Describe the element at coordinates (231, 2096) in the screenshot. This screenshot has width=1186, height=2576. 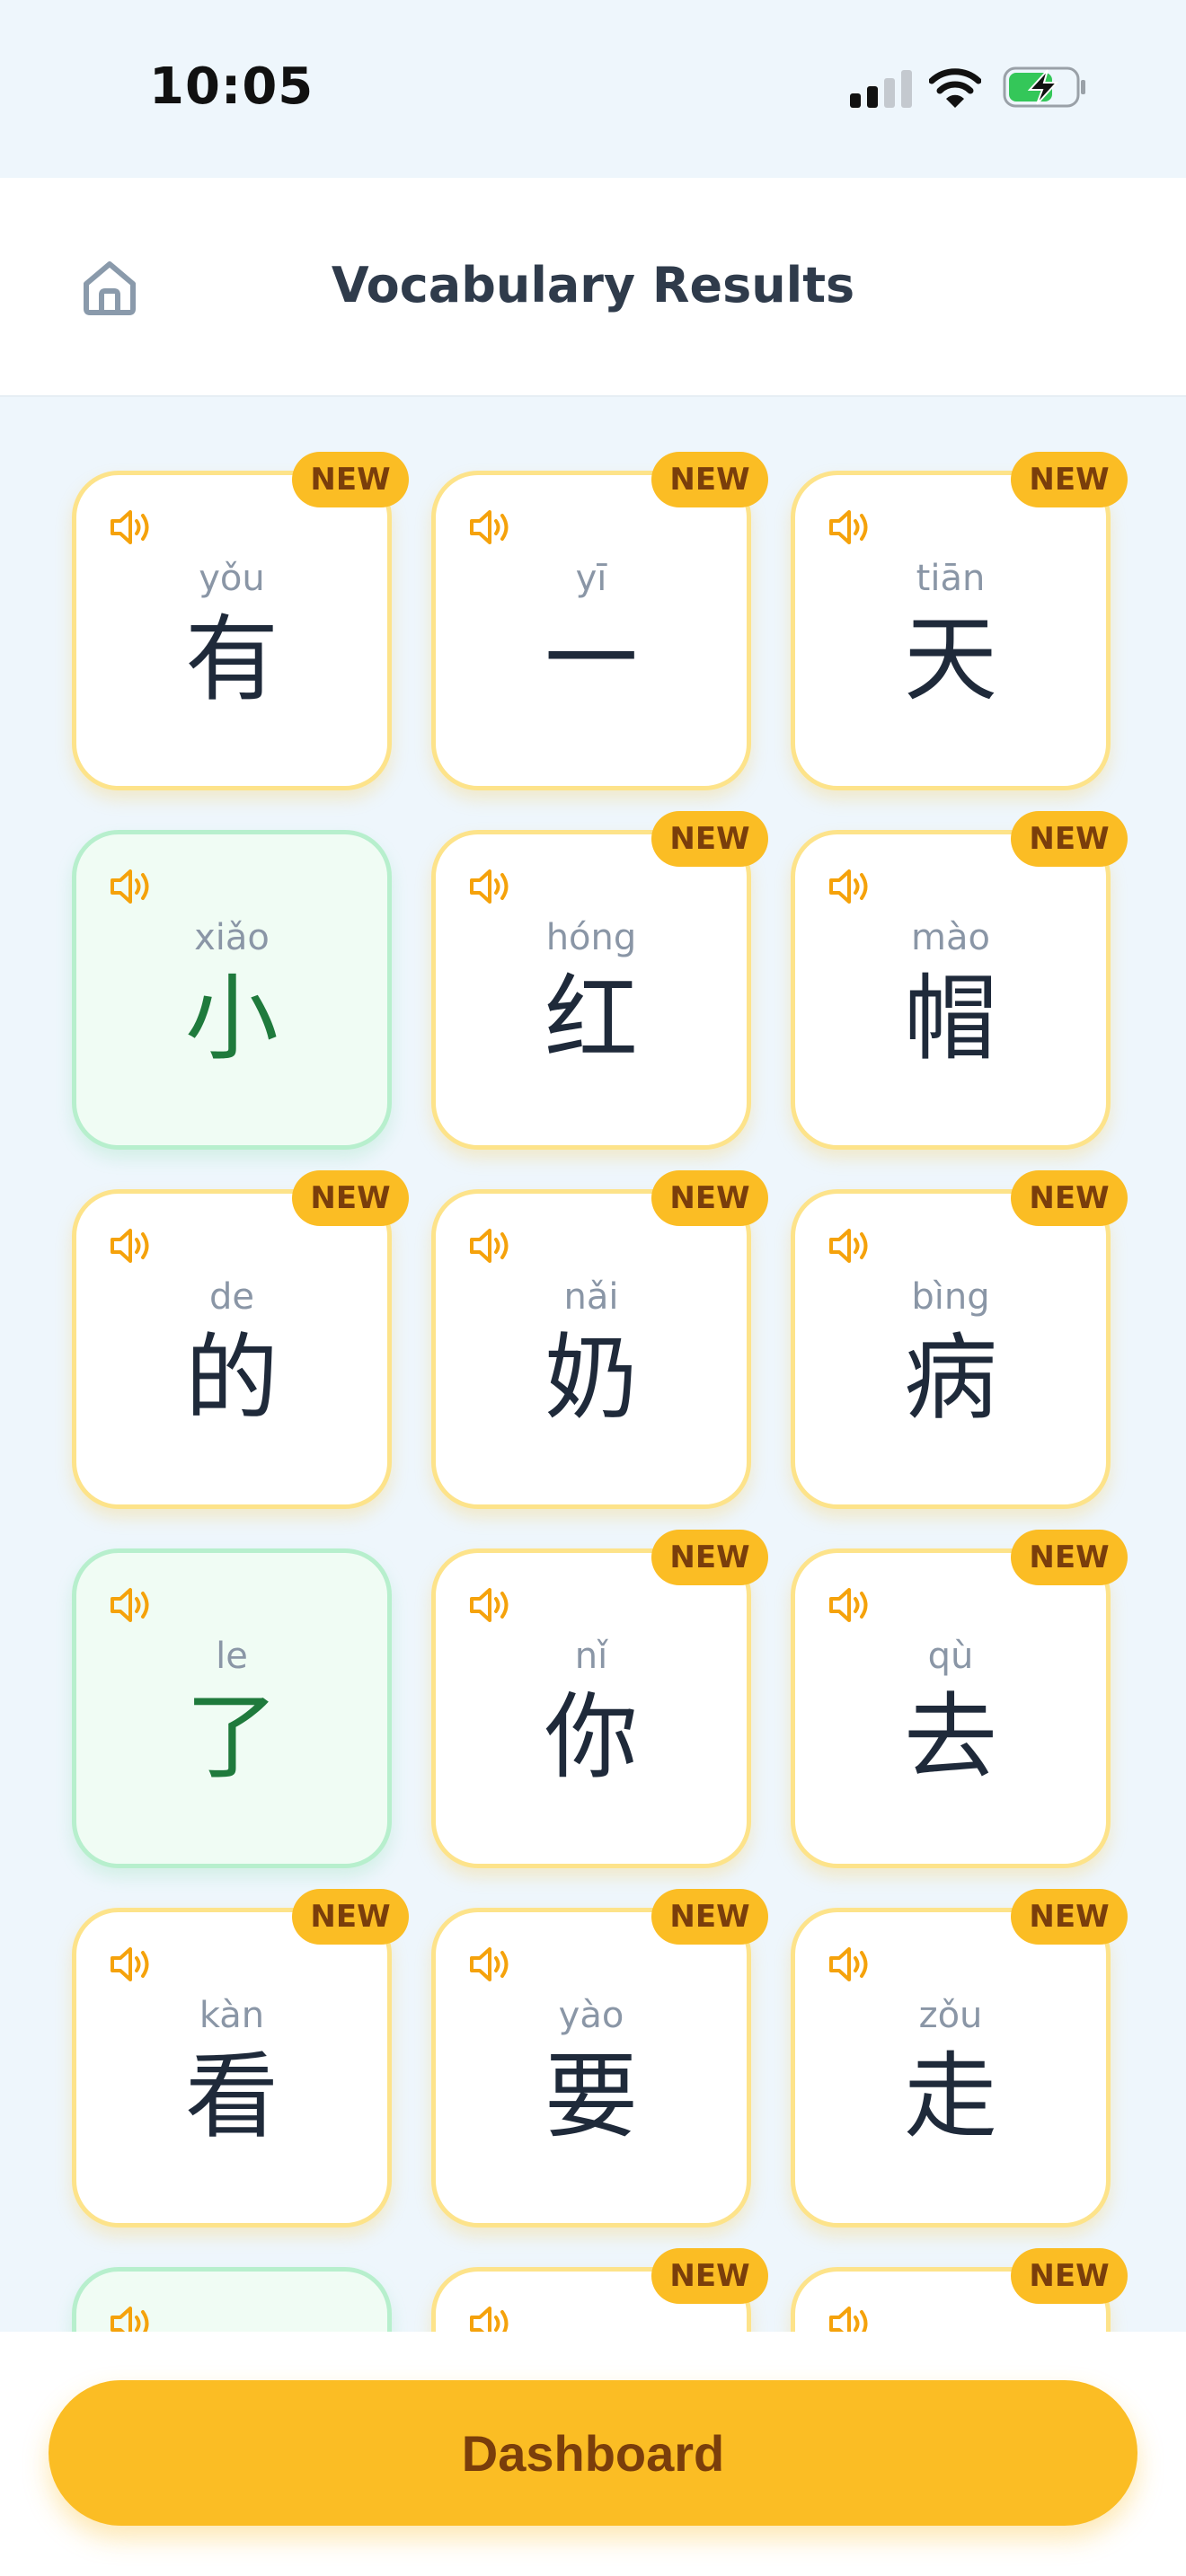
I see `word-character: 看` at that location.